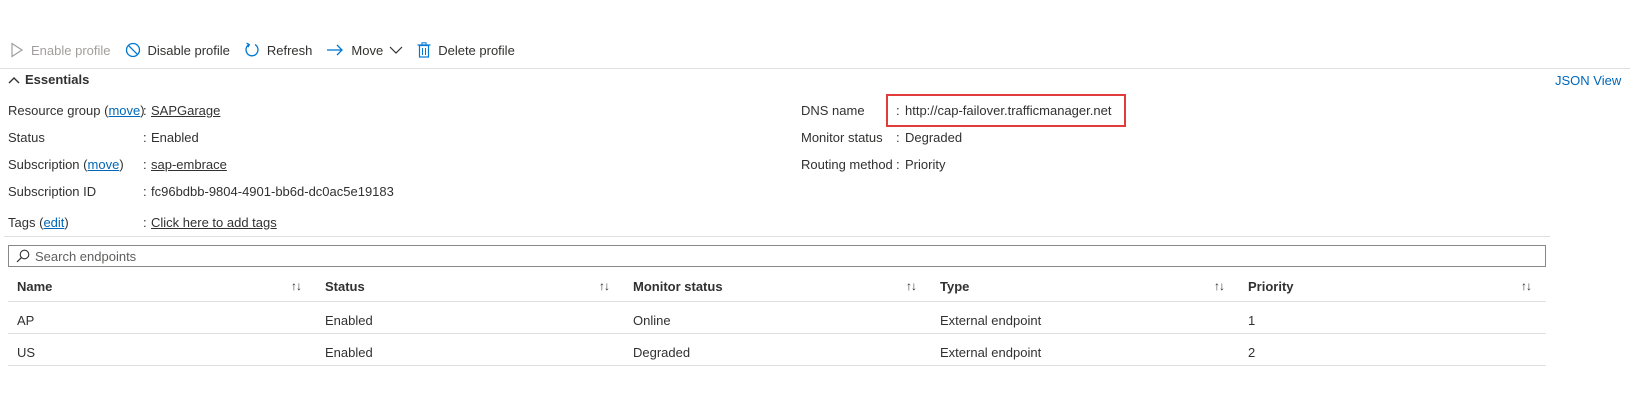  I want to click on resource-group-property: Resource group (move) : SAPGarage, so click(114, 110).